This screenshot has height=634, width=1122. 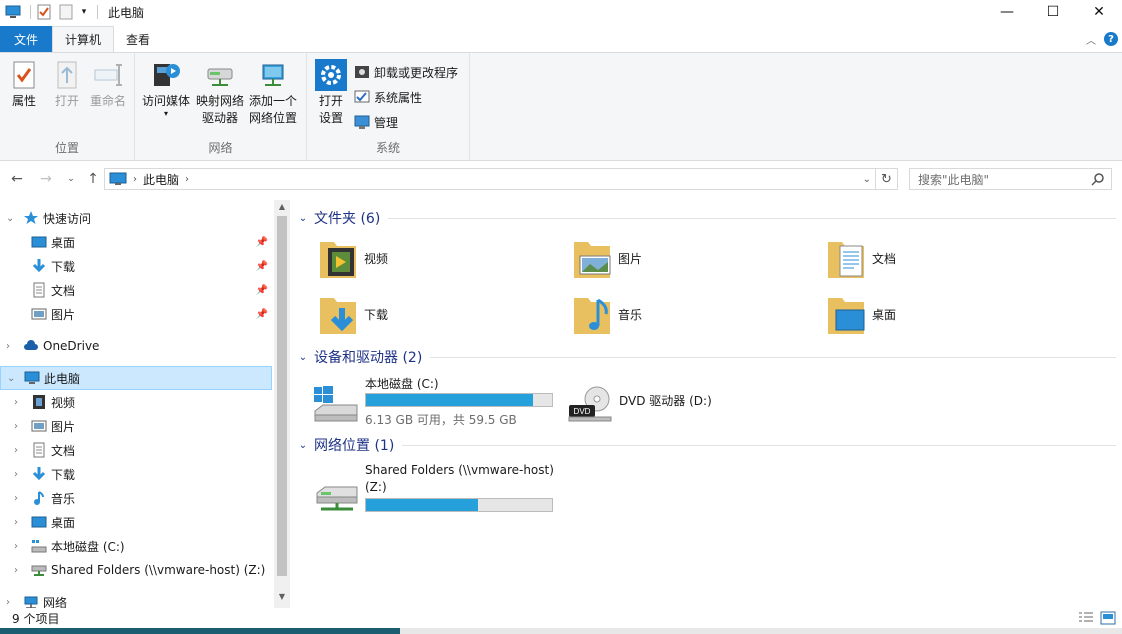 What do you see at coordinates (1053, 12) in the screenshot?
I see `maximize-button: ☐` at bounding box center [1053, 12].